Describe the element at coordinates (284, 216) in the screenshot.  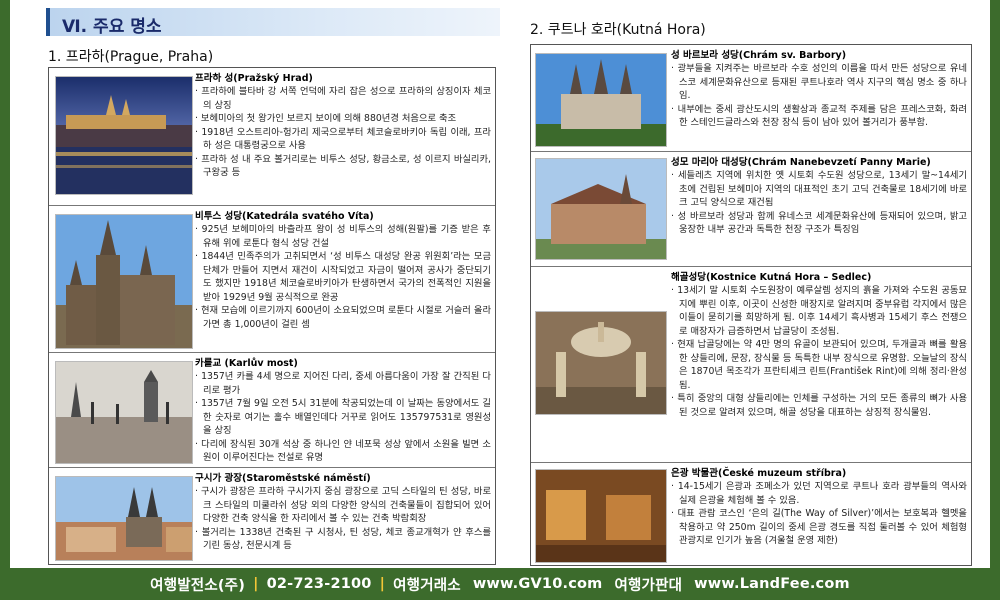
I see `attraction-title: 비투스 성당(Katedrála svatého Víta)` at that location.